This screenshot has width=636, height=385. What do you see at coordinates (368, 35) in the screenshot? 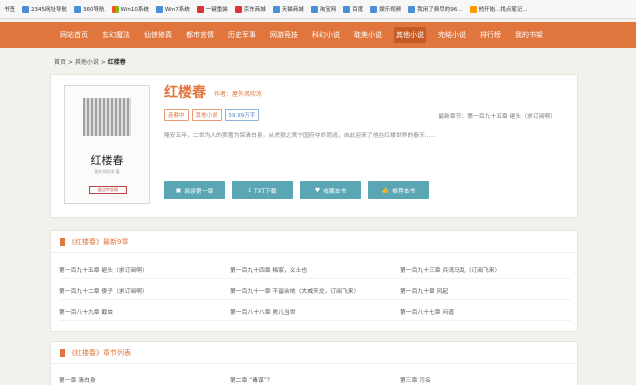
I see `nav-item: 耽美小说` at bounding box center [368, 35].